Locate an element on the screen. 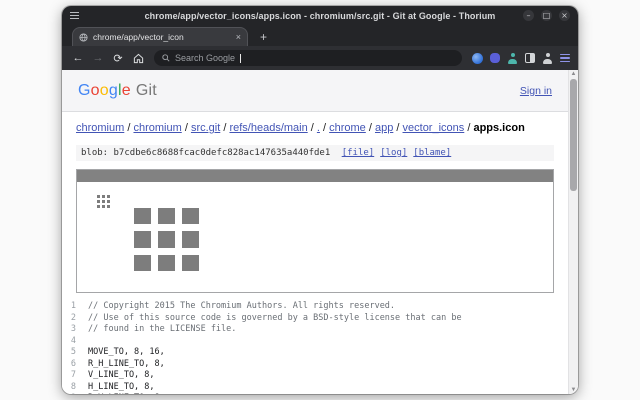 The height and width of the screenshot is (400, 640). blob-action-link: [file] is located at coordinates (358, 153).